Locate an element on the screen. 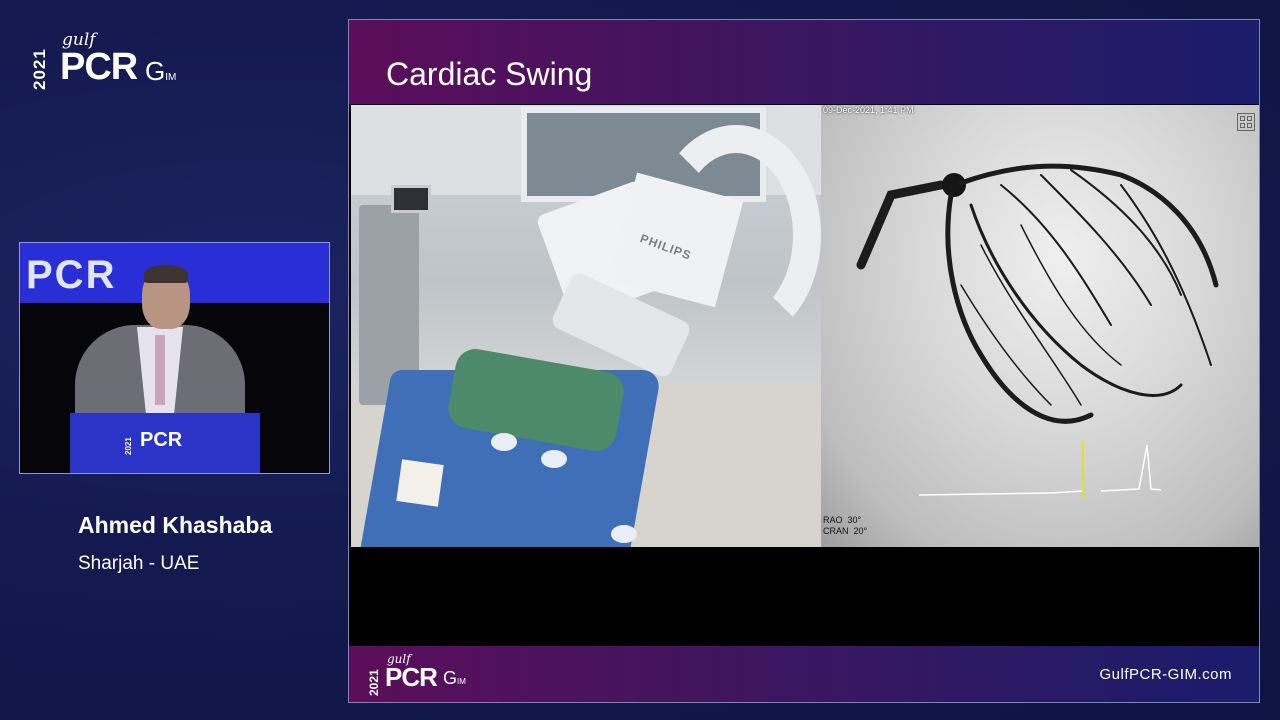 The image size is (1280, 720). logo-gim-letter: G is located at coordinates (155, 71).